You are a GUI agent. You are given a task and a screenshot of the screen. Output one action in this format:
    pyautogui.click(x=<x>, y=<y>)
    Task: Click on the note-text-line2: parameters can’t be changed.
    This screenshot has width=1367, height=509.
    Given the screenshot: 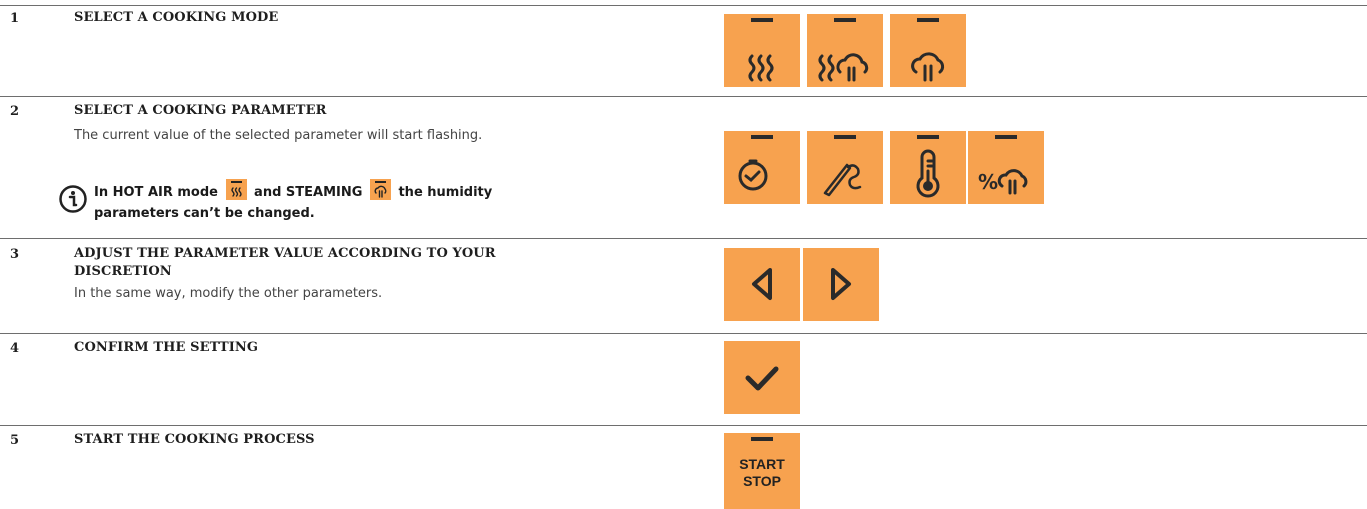 What is the action you would take?
    pyautogui.click(x=204, y=213)
    